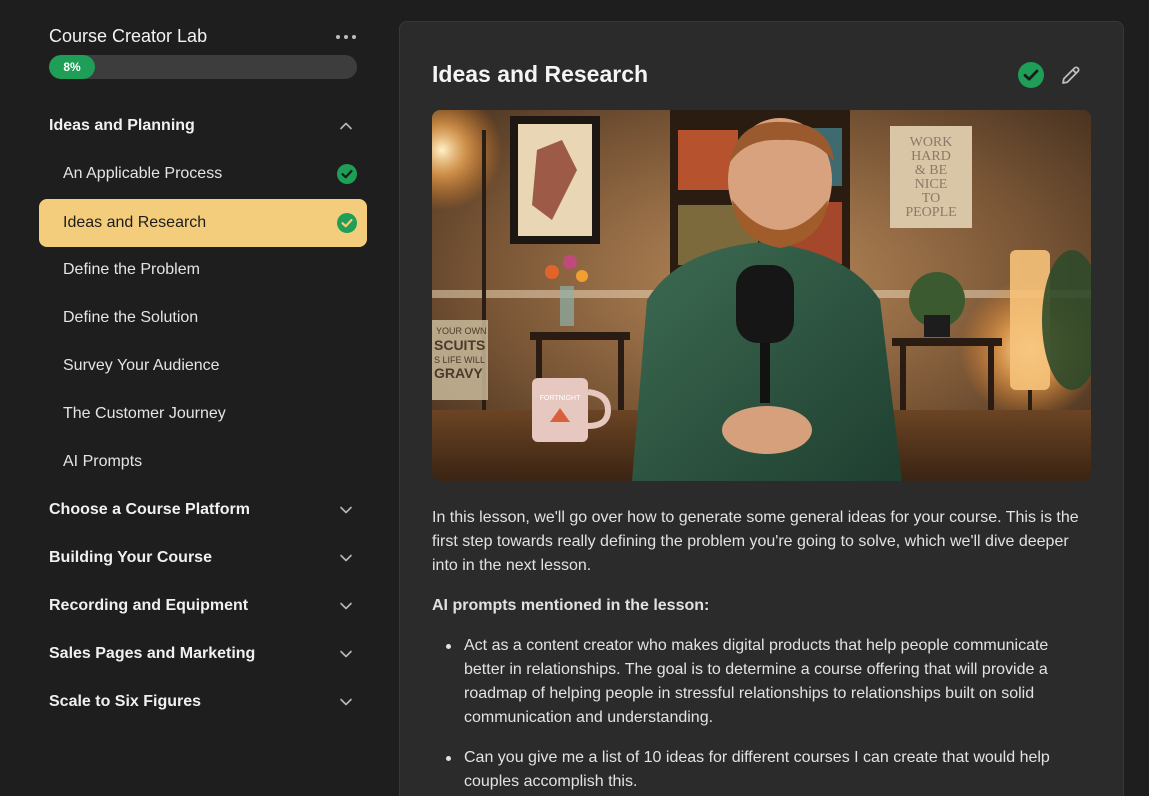 Image resolution: width=1149 pixels, height=796 pixels. Describe the element at coordinates (346, 126) in the screenshot. I see `chevron-up-icon` at that location.